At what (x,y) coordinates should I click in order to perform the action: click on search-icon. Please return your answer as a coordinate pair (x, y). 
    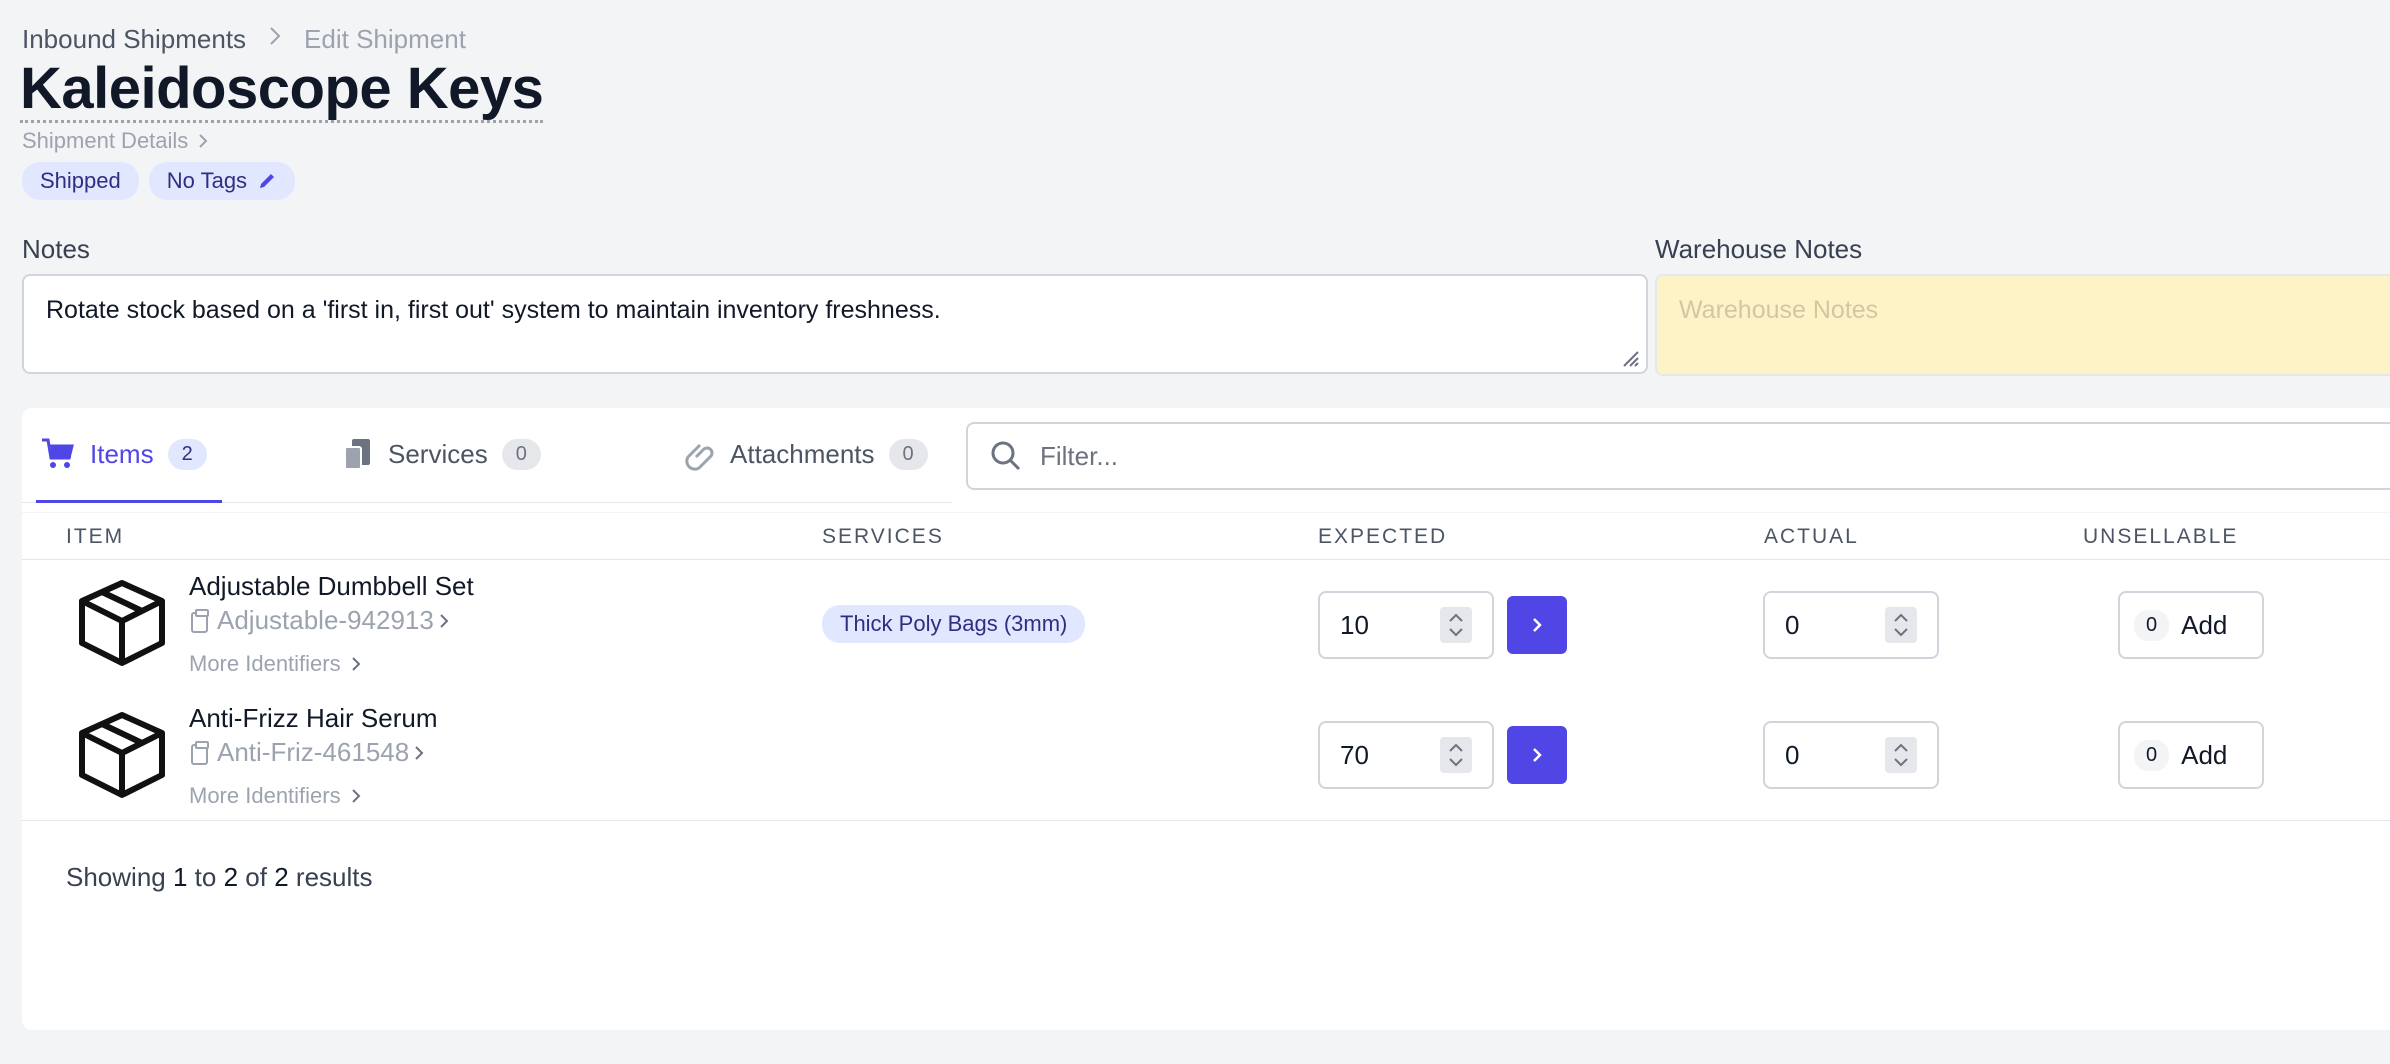
    Looking at the image, I should click on (1006, 456).